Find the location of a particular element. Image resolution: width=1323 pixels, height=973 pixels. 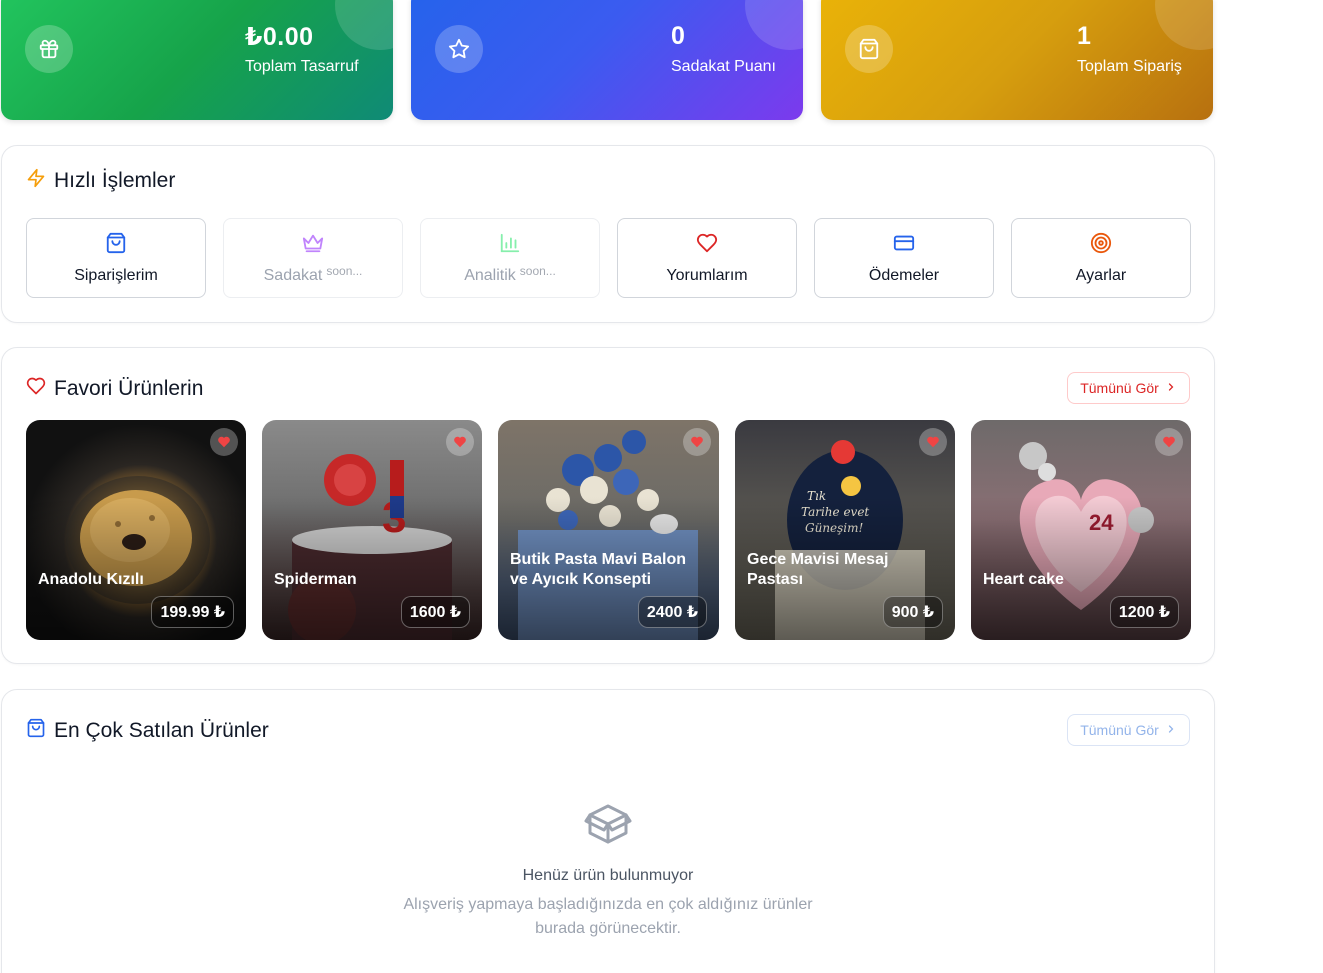

quick-action-orders: Siparişlerim is located at coordinates (116, 258).